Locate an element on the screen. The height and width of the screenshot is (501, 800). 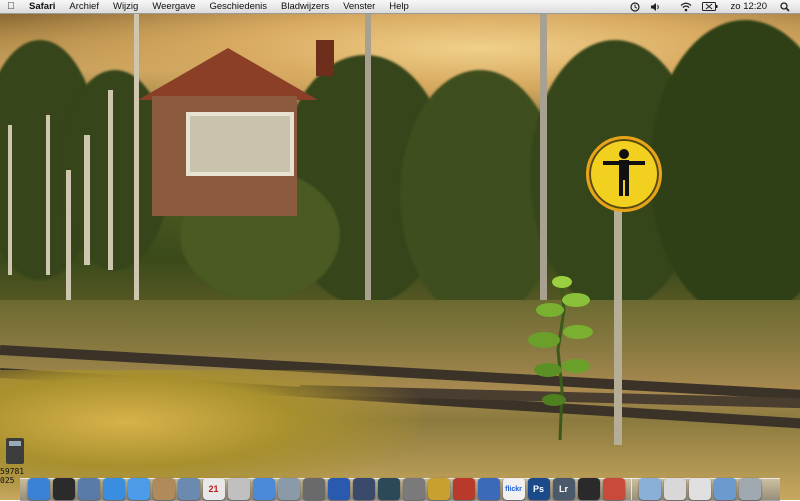
menu-wijzig: Wijzig is located at coordinates (125, 6).